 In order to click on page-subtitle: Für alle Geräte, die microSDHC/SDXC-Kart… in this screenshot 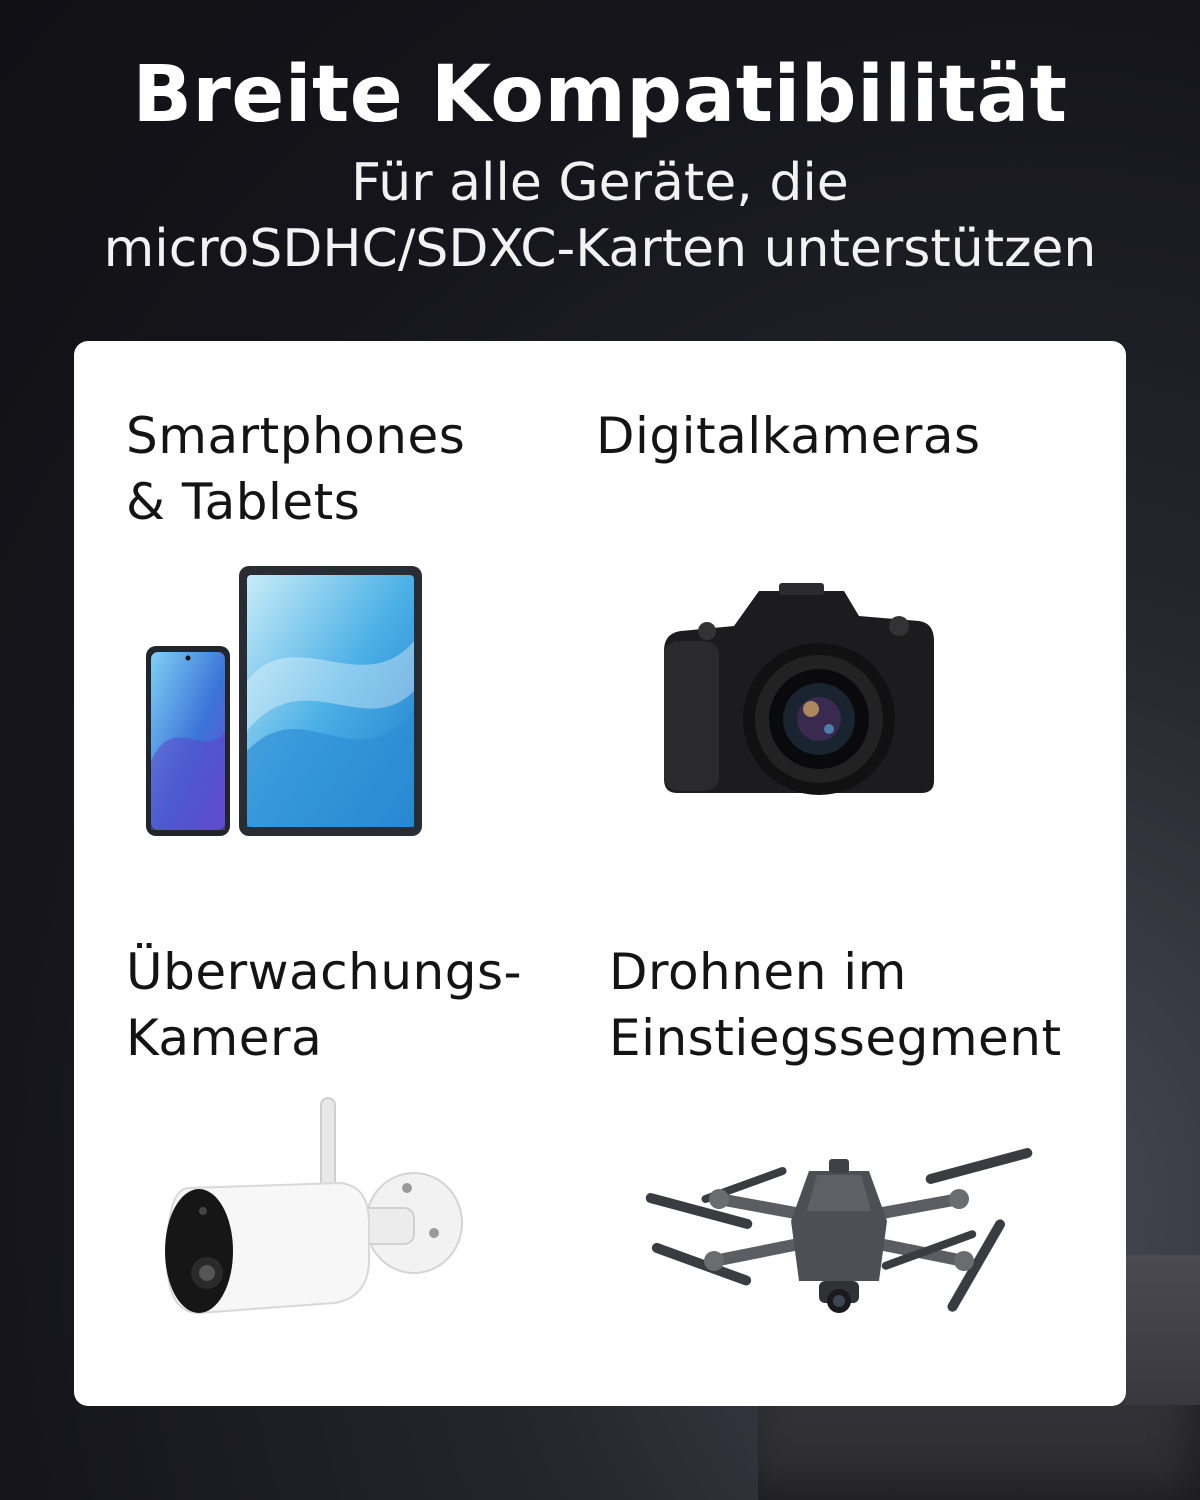, I will do `click(600, 216)`.